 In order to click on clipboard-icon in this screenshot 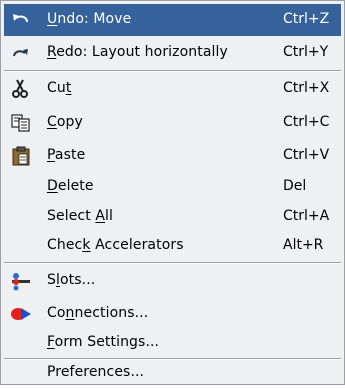, I will do `click(21, 156)`.